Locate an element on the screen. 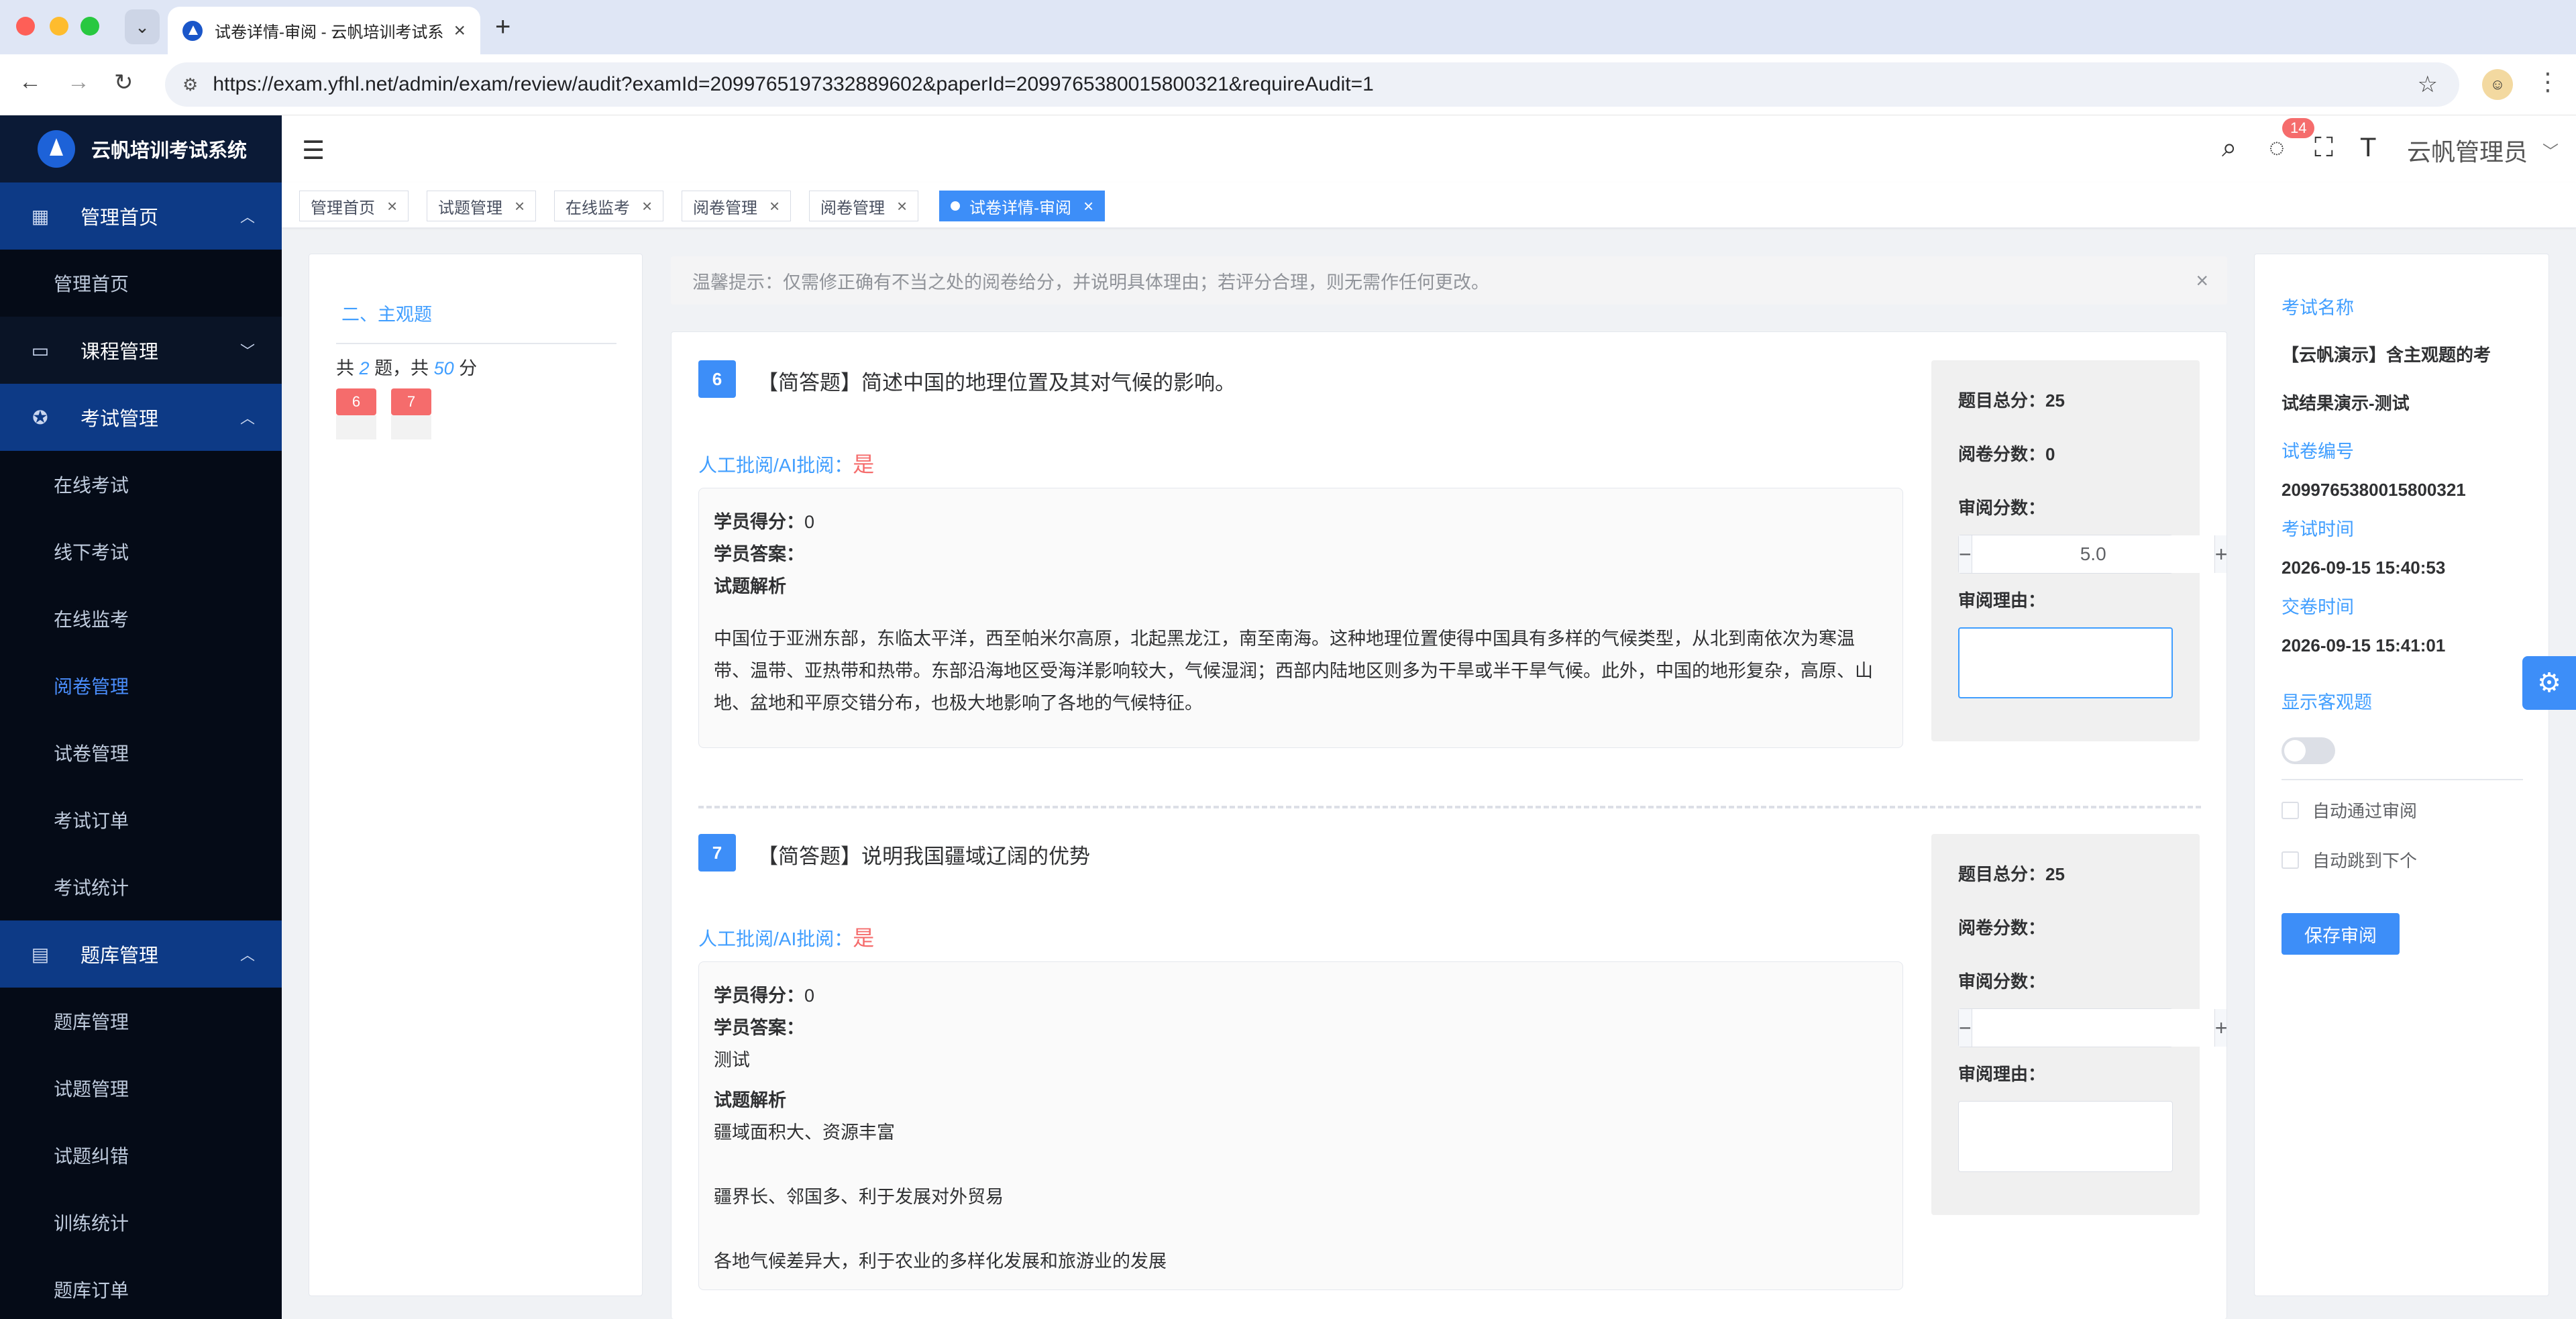 This screenshot has height=1319, width=2576. app-header: ☰ ⌕ ◌ 14 ⛶ T 云帆管理员 ﹀ is located at coordinates (1429, 148).